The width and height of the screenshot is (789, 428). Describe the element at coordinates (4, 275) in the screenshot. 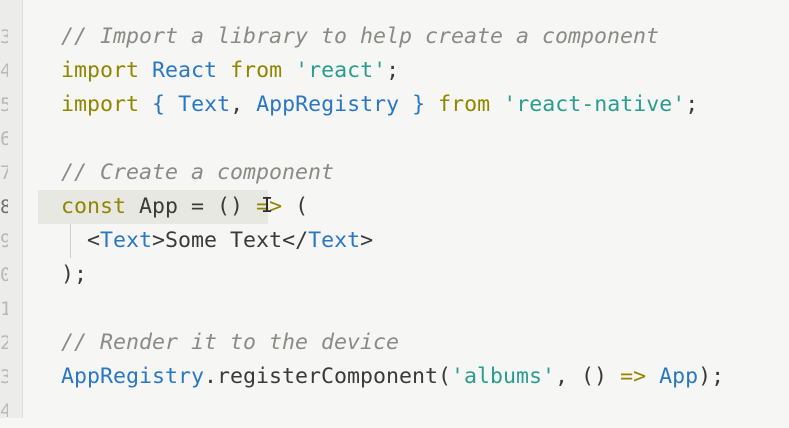

I see `line-number: 0` at that location.